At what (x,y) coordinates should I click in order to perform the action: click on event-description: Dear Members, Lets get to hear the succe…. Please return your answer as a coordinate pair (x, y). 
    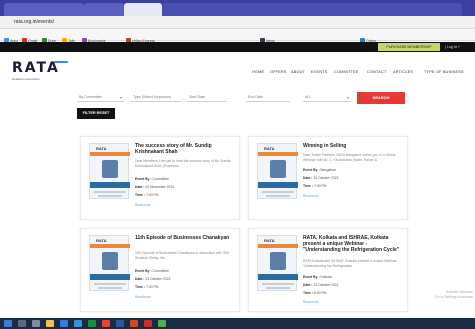
    Looking at the image, I should click on (183, 163).